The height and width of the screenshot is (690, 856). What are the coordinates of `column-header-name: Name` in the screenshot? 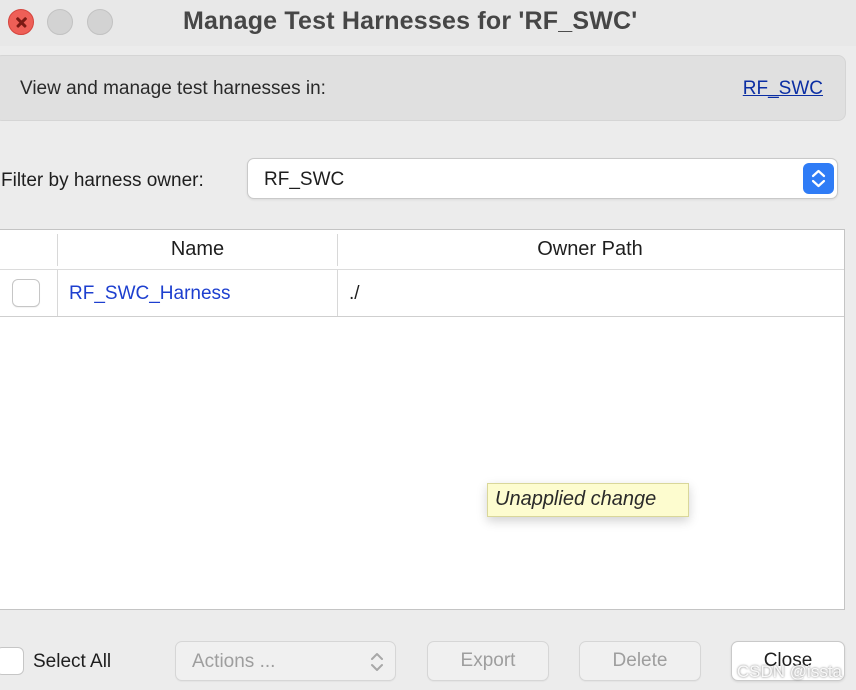 It's located at (197, 249).